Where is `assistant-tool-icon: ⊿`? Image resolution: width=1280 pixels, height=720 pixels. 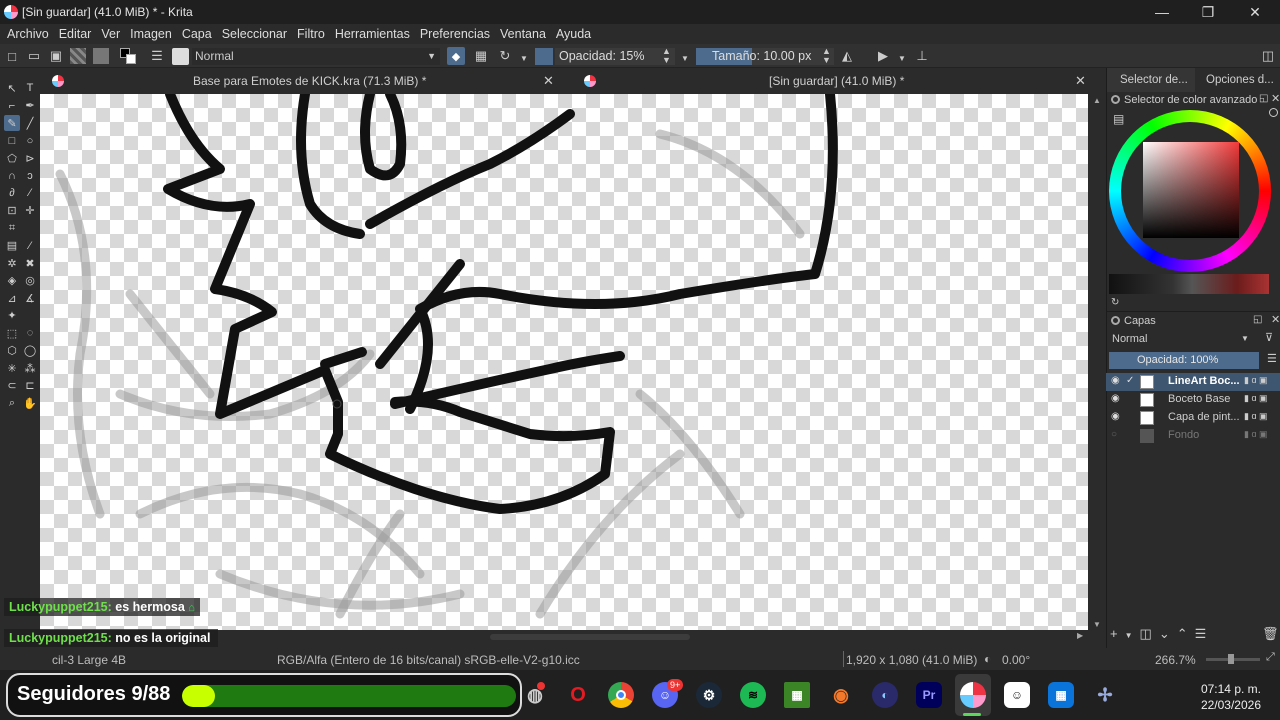 assistant-tool-icon: ⊿ is located at coordinates (12, 298).